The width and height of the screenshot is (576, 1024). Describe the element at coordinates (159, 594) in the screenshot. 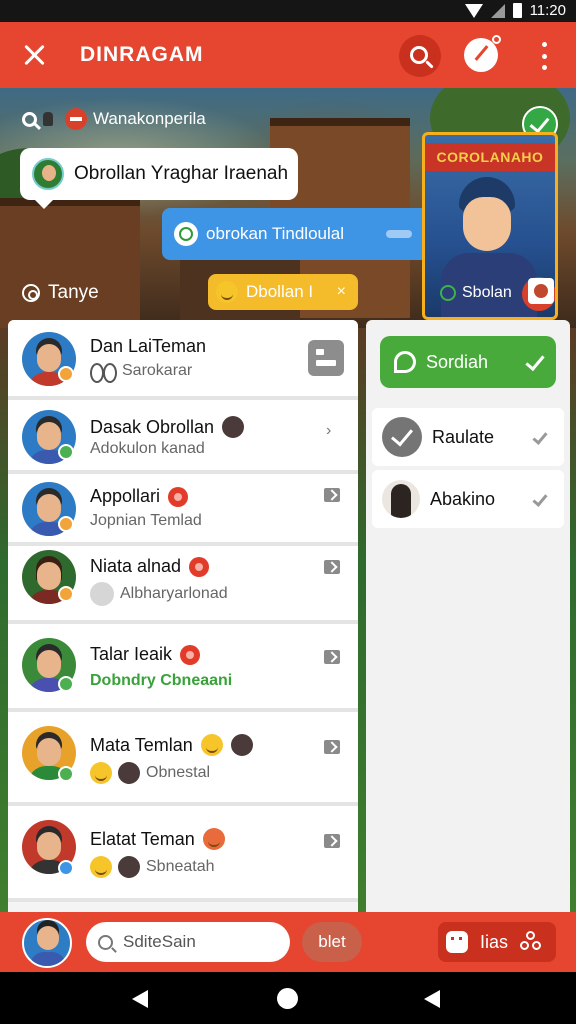

I see `chat-preview: Albharyarlonad` at that location.